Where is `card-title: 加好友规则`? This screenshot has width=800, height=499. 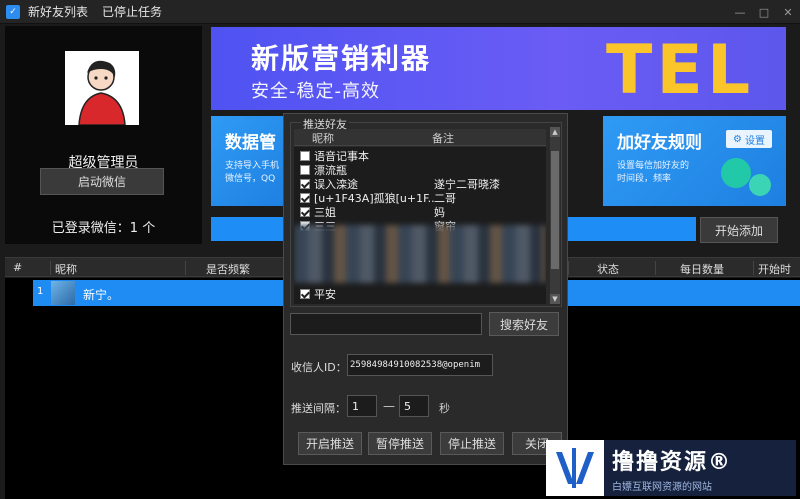 card-title: 加好友规则 is located at coordinates (659, 143).